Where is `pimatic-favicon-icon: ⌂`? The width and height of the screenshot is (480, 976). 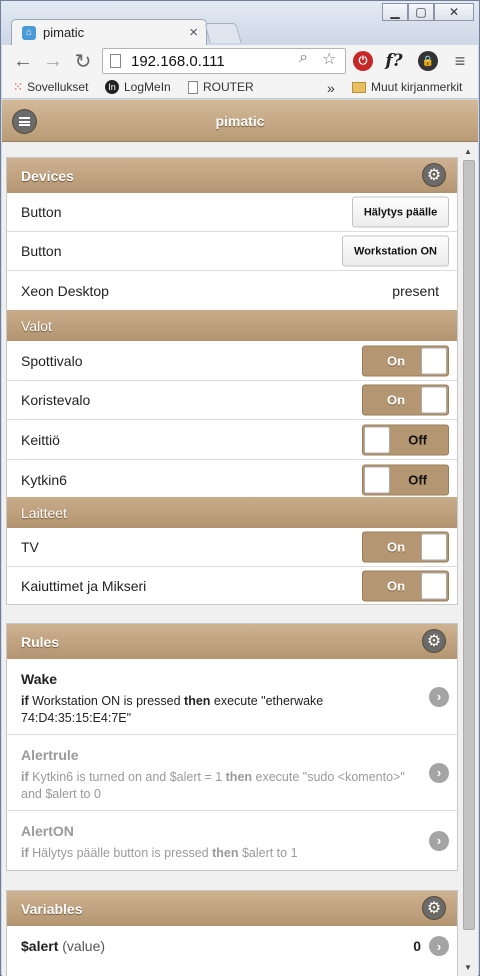
pimatic-favicon-icon: ⌂ is located at coordinates (29, 32).